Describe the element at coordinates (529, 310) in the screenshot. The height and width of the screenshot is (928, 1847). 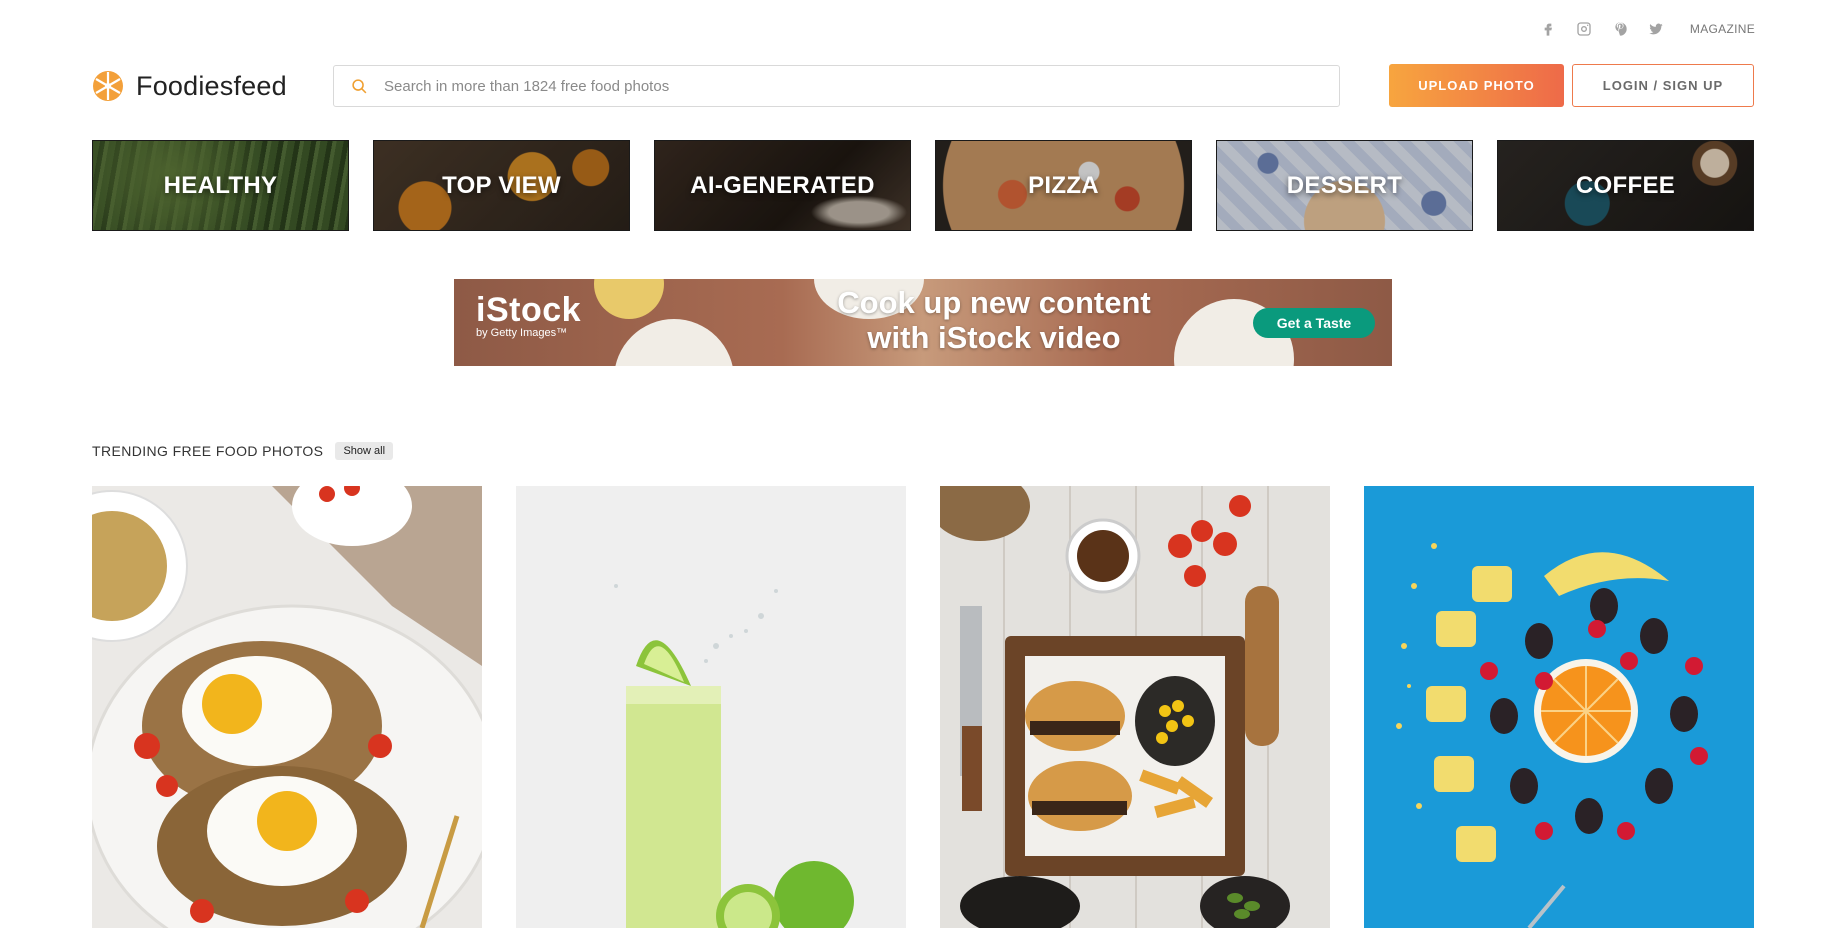
I see `istock-logo-text: iStock` at that location.